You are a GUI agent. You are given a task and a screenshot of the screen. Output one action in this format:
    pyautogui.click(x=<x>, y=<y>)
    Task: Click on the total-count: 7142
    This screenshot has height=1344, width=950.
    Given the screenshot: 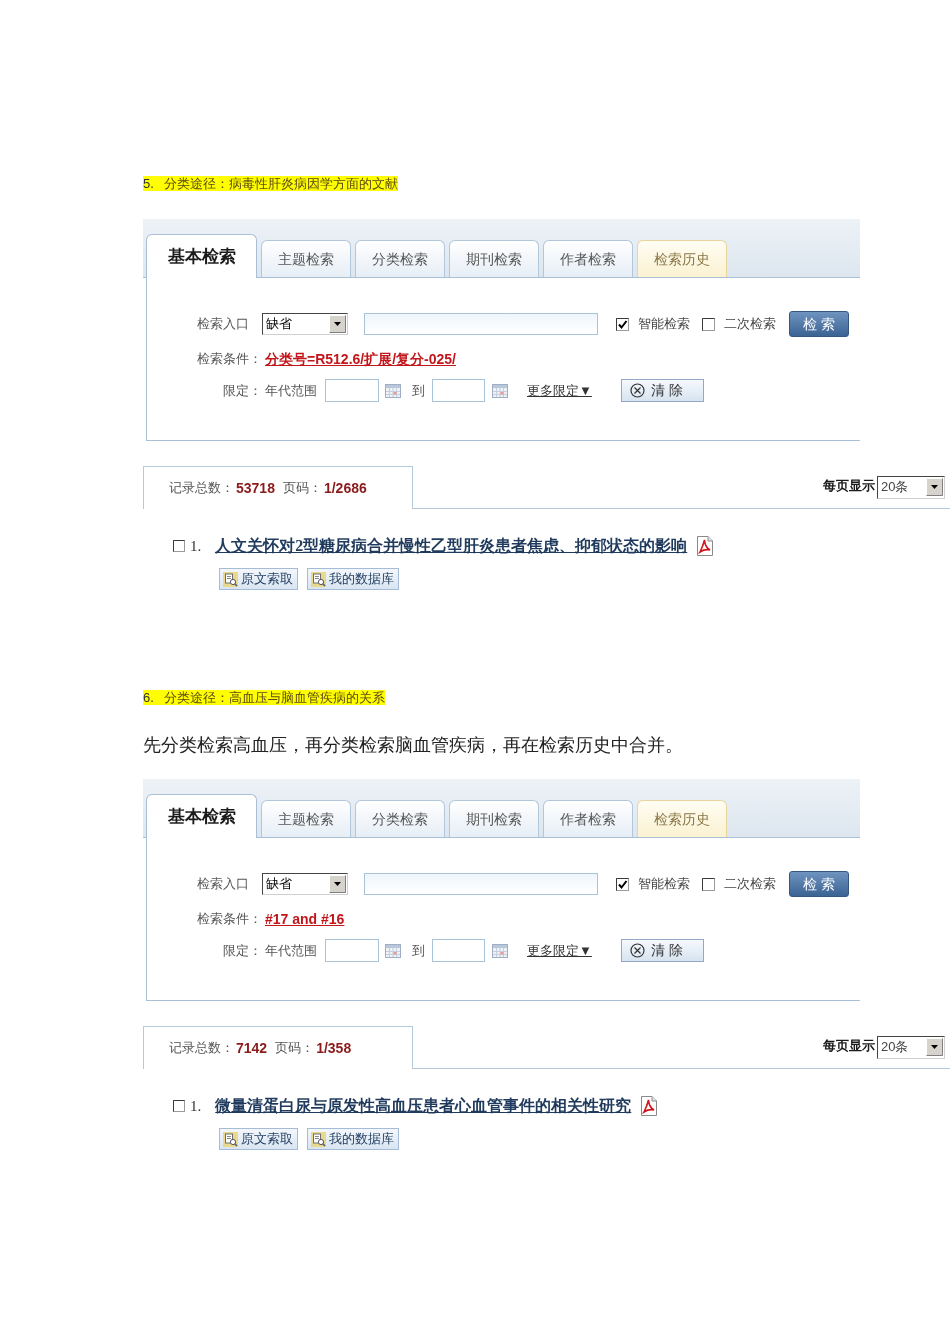 What is the action you would take?
    pyautogui.click(x=252, y=1048)
    